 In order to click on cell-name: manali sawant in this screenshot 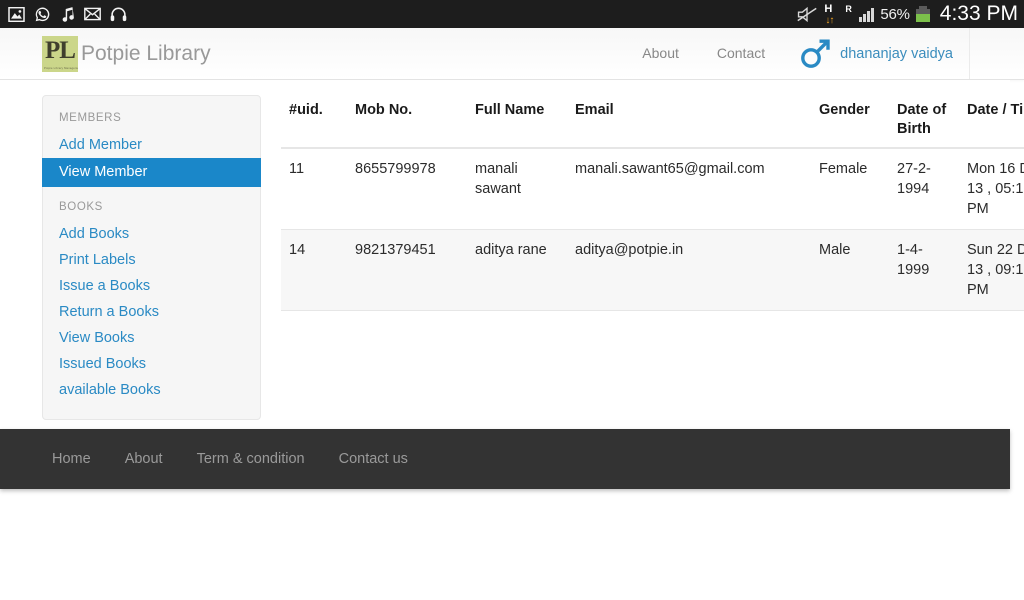, I will do `click(517, 189)`.